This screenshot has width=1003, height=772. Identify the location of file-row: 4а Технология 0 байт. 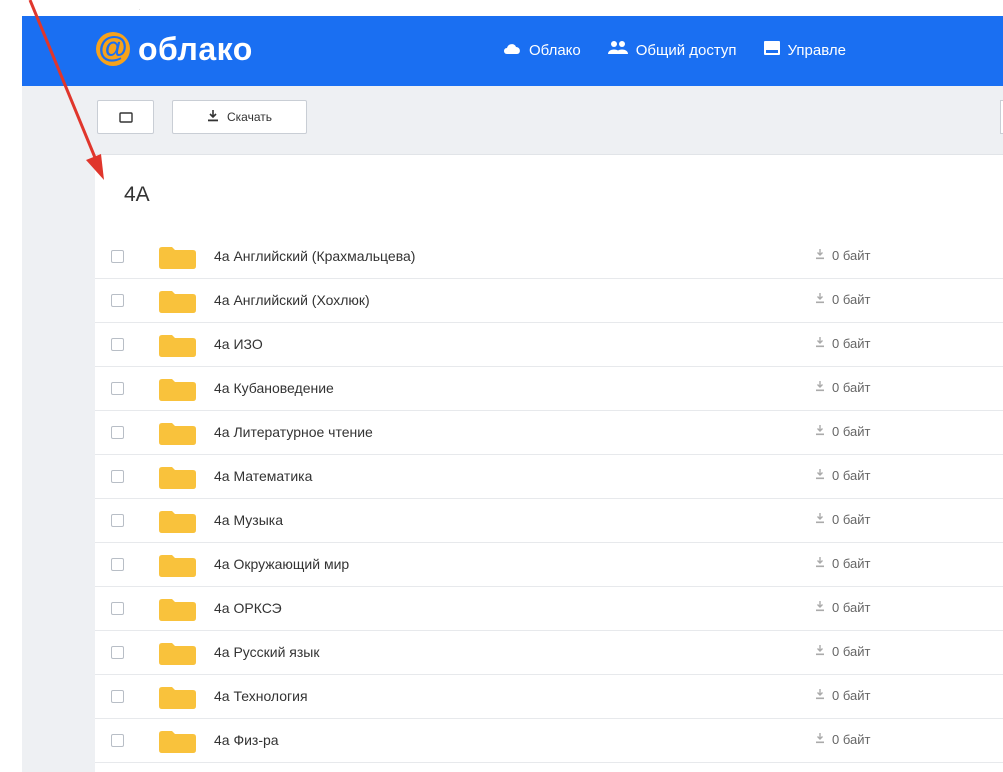
(549, 697).